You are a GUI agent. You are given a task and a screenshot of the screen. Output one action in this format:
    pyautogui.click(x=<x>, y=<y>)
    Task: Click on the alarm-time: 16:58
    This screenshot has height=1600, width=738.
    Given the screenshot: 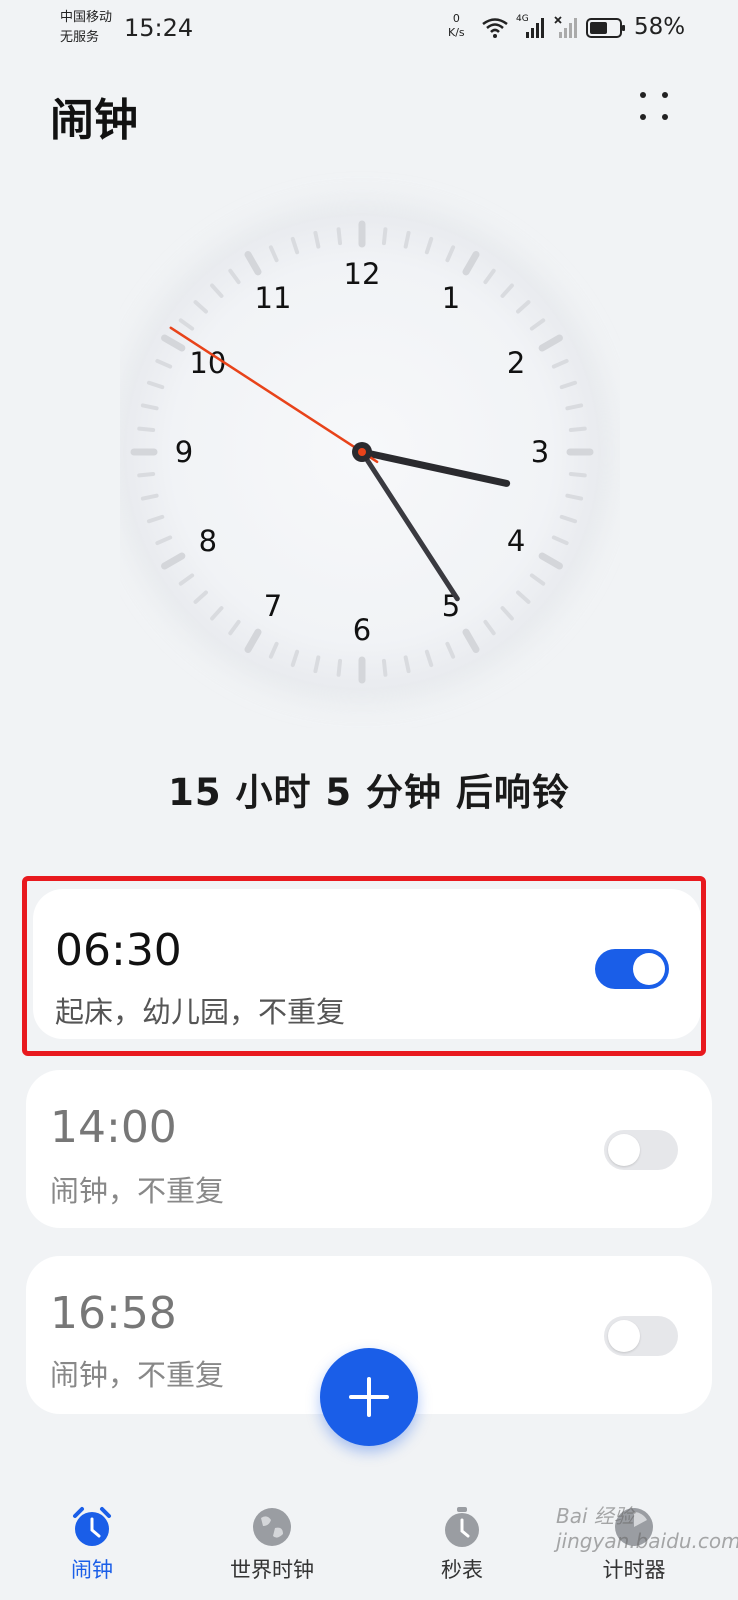 What is the action you would take?
    pyautogui.click(x=113, y=1313)
    